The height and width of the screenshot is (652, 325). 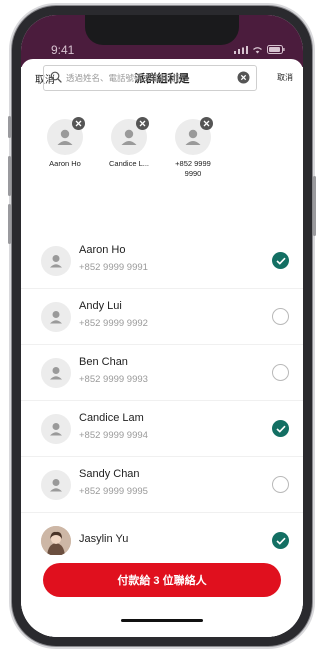 What do you see at coordinates (162, 429) in the screenshot?
I see `contact-row: Candice Lam +852 9999 9994` at bounding box center [162, 429].